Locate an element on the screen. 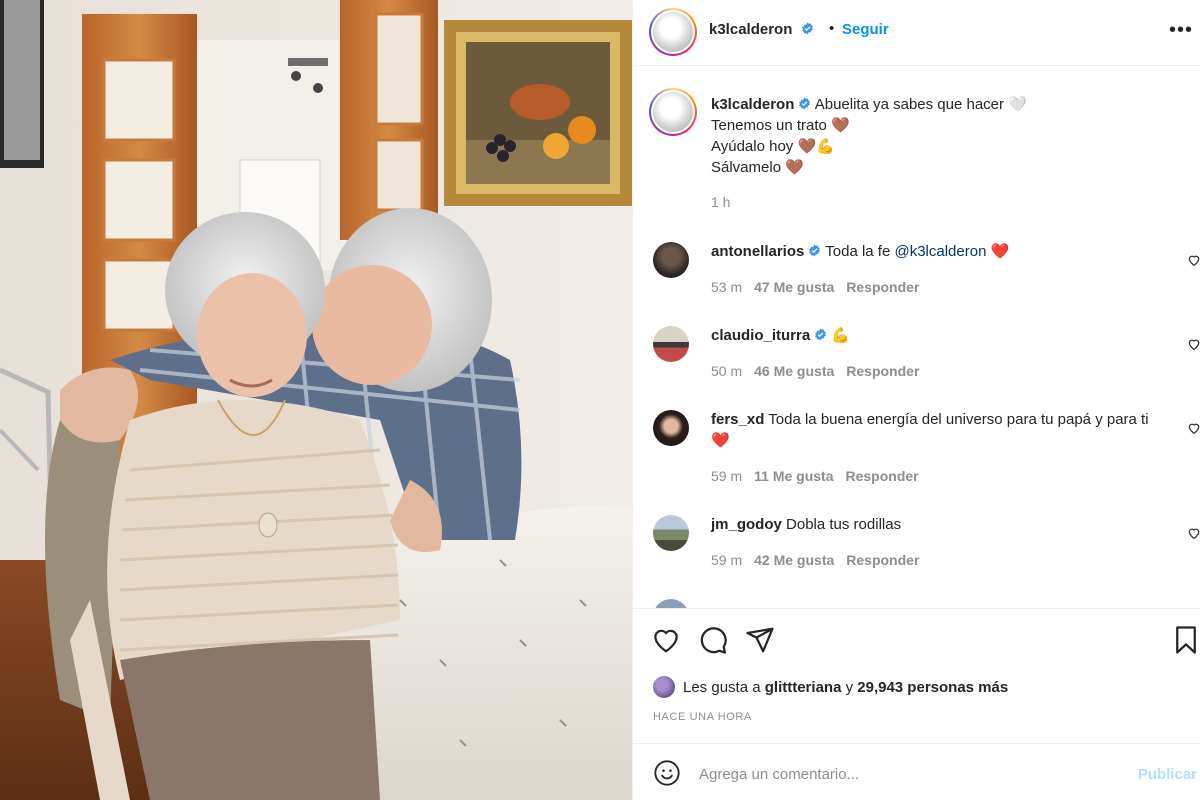 The image size is (1200, 800). add-comment-bar: Publicar is located at coordinates (916, 771).